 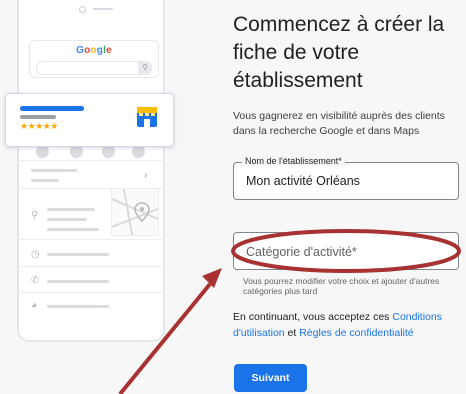 I want to click on speaker-bar, so click(x=103, y=9).